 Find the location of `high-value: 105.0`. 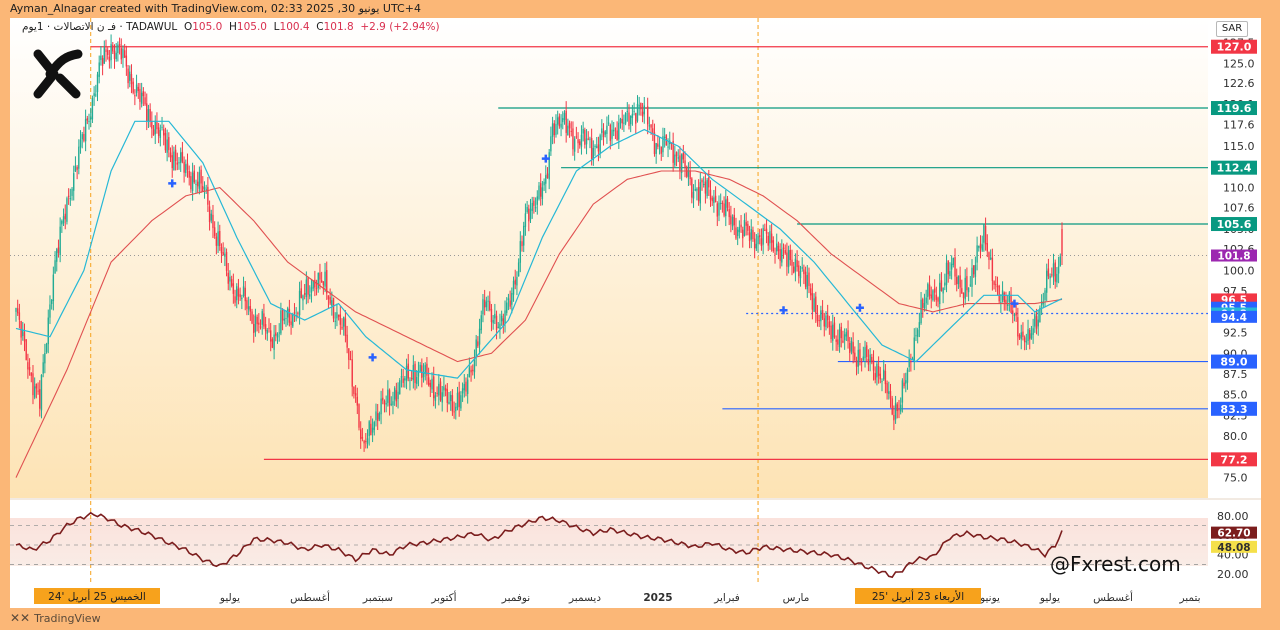

high-value: 105.0 is located at coordinates (251, 27).